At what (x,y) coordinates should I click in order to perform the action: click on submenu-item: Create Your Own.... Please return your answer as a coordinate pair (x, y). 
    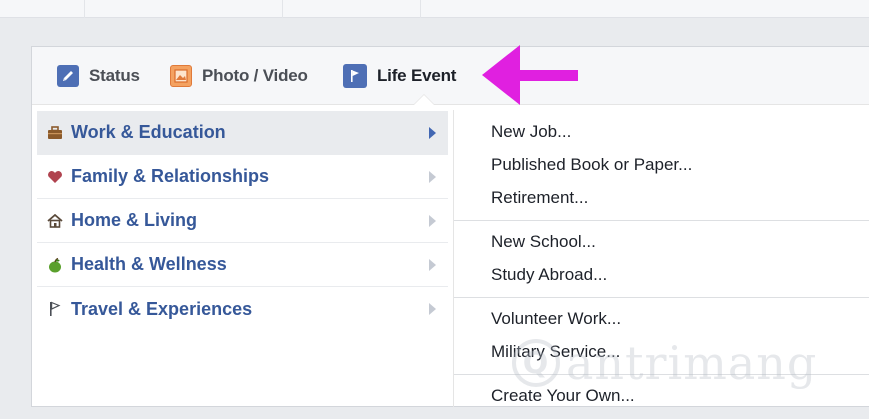
    Looking at the image, I should click on (661, 395).